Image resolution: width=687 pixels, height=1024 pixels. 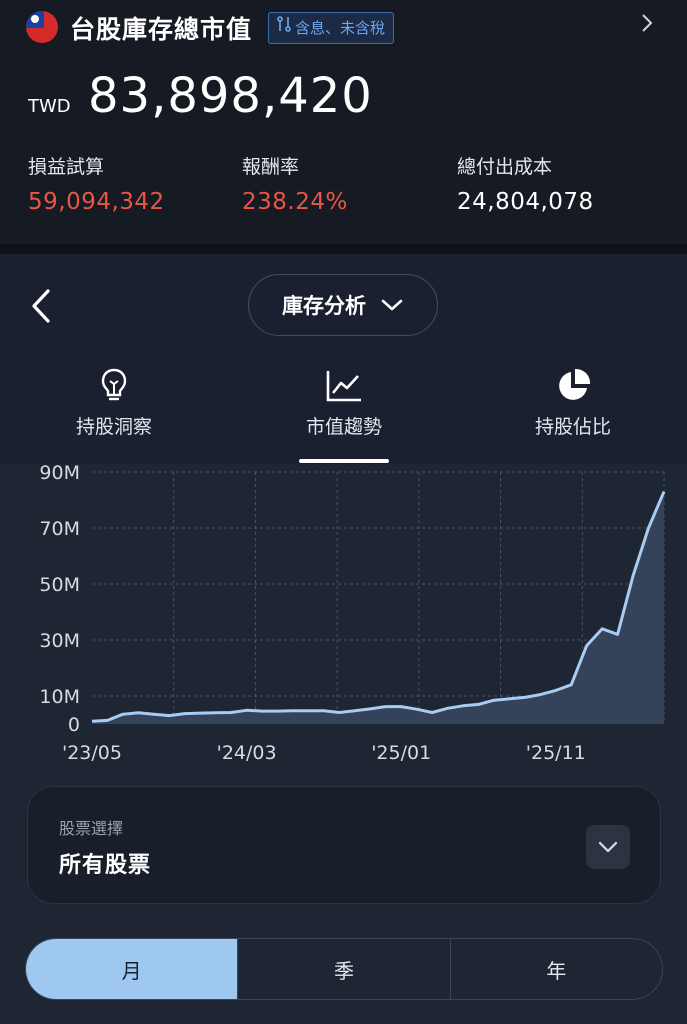 What do you see at coordinates (343, 249) in the screenshot?
I see `divider` at bounding box center [343, 249].